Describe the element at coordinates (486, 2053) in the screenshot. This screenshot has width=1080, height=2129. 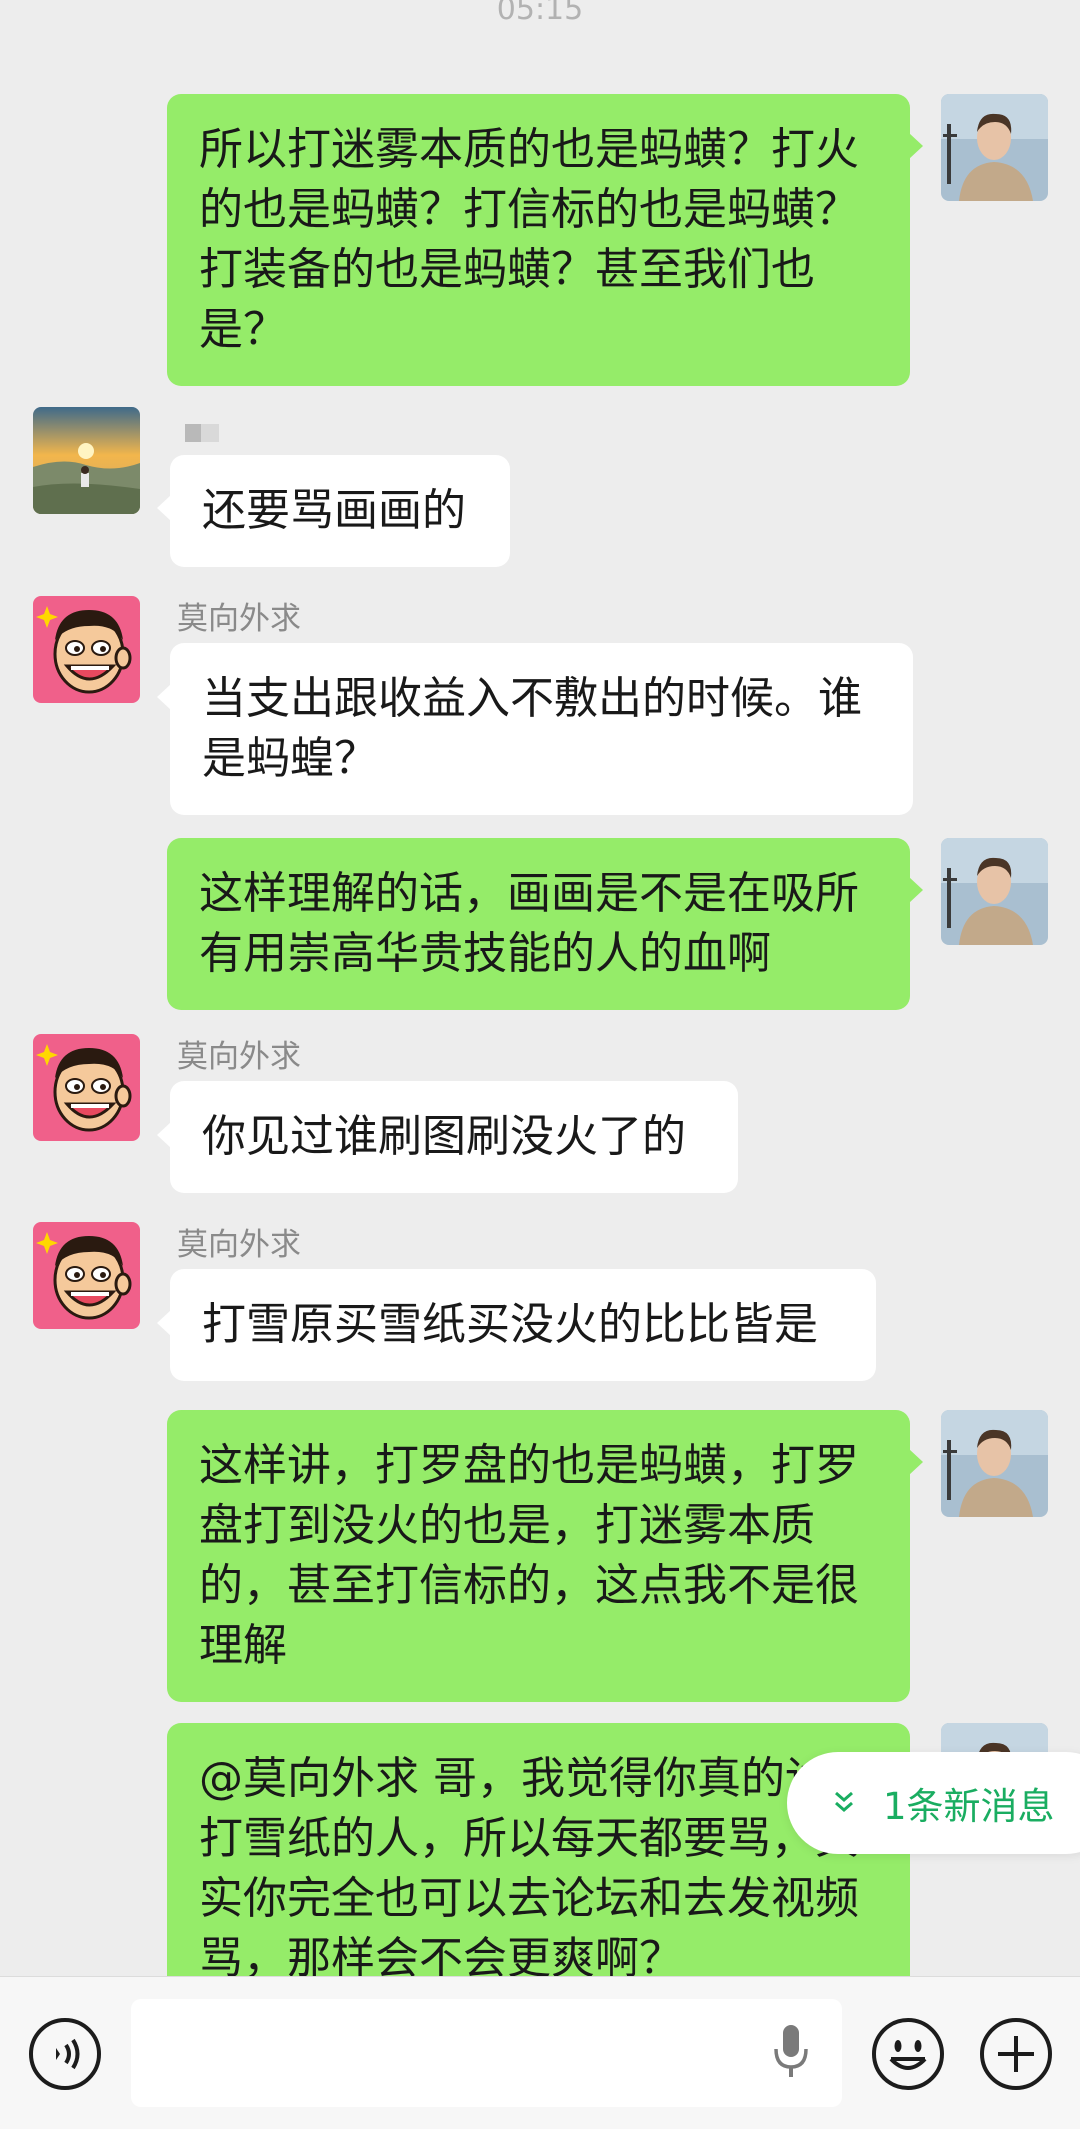
I see `message-input` at that location.